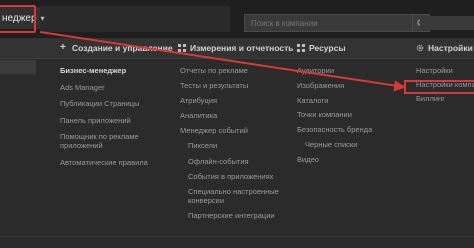 The image size is (474, 248). Describe the element at coordinates (334, 100) in the screenshot. I see `menu-item-catalogs: Каталоги` at that location.